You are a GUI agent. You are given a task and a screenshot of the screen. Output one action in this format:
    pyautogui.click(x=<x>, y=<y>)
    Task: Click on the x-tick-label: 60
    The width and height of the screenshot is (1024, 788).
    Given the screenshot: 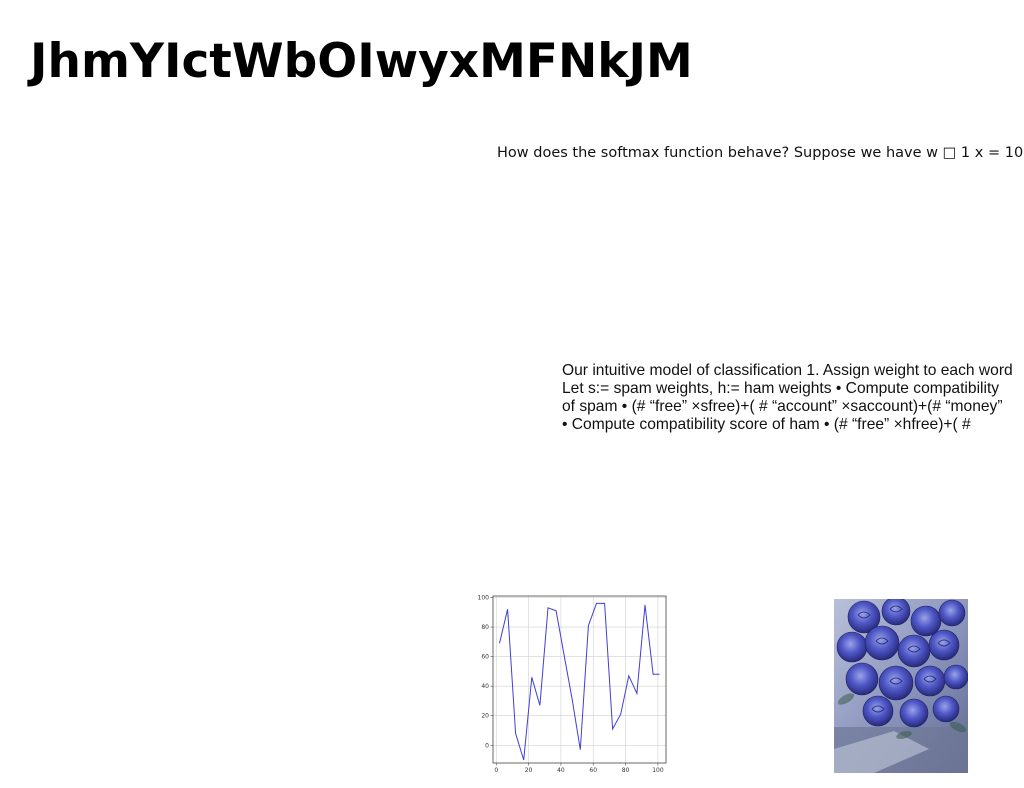 What is the action you would take?
    pyautogui.click(x=593, y=770)
    